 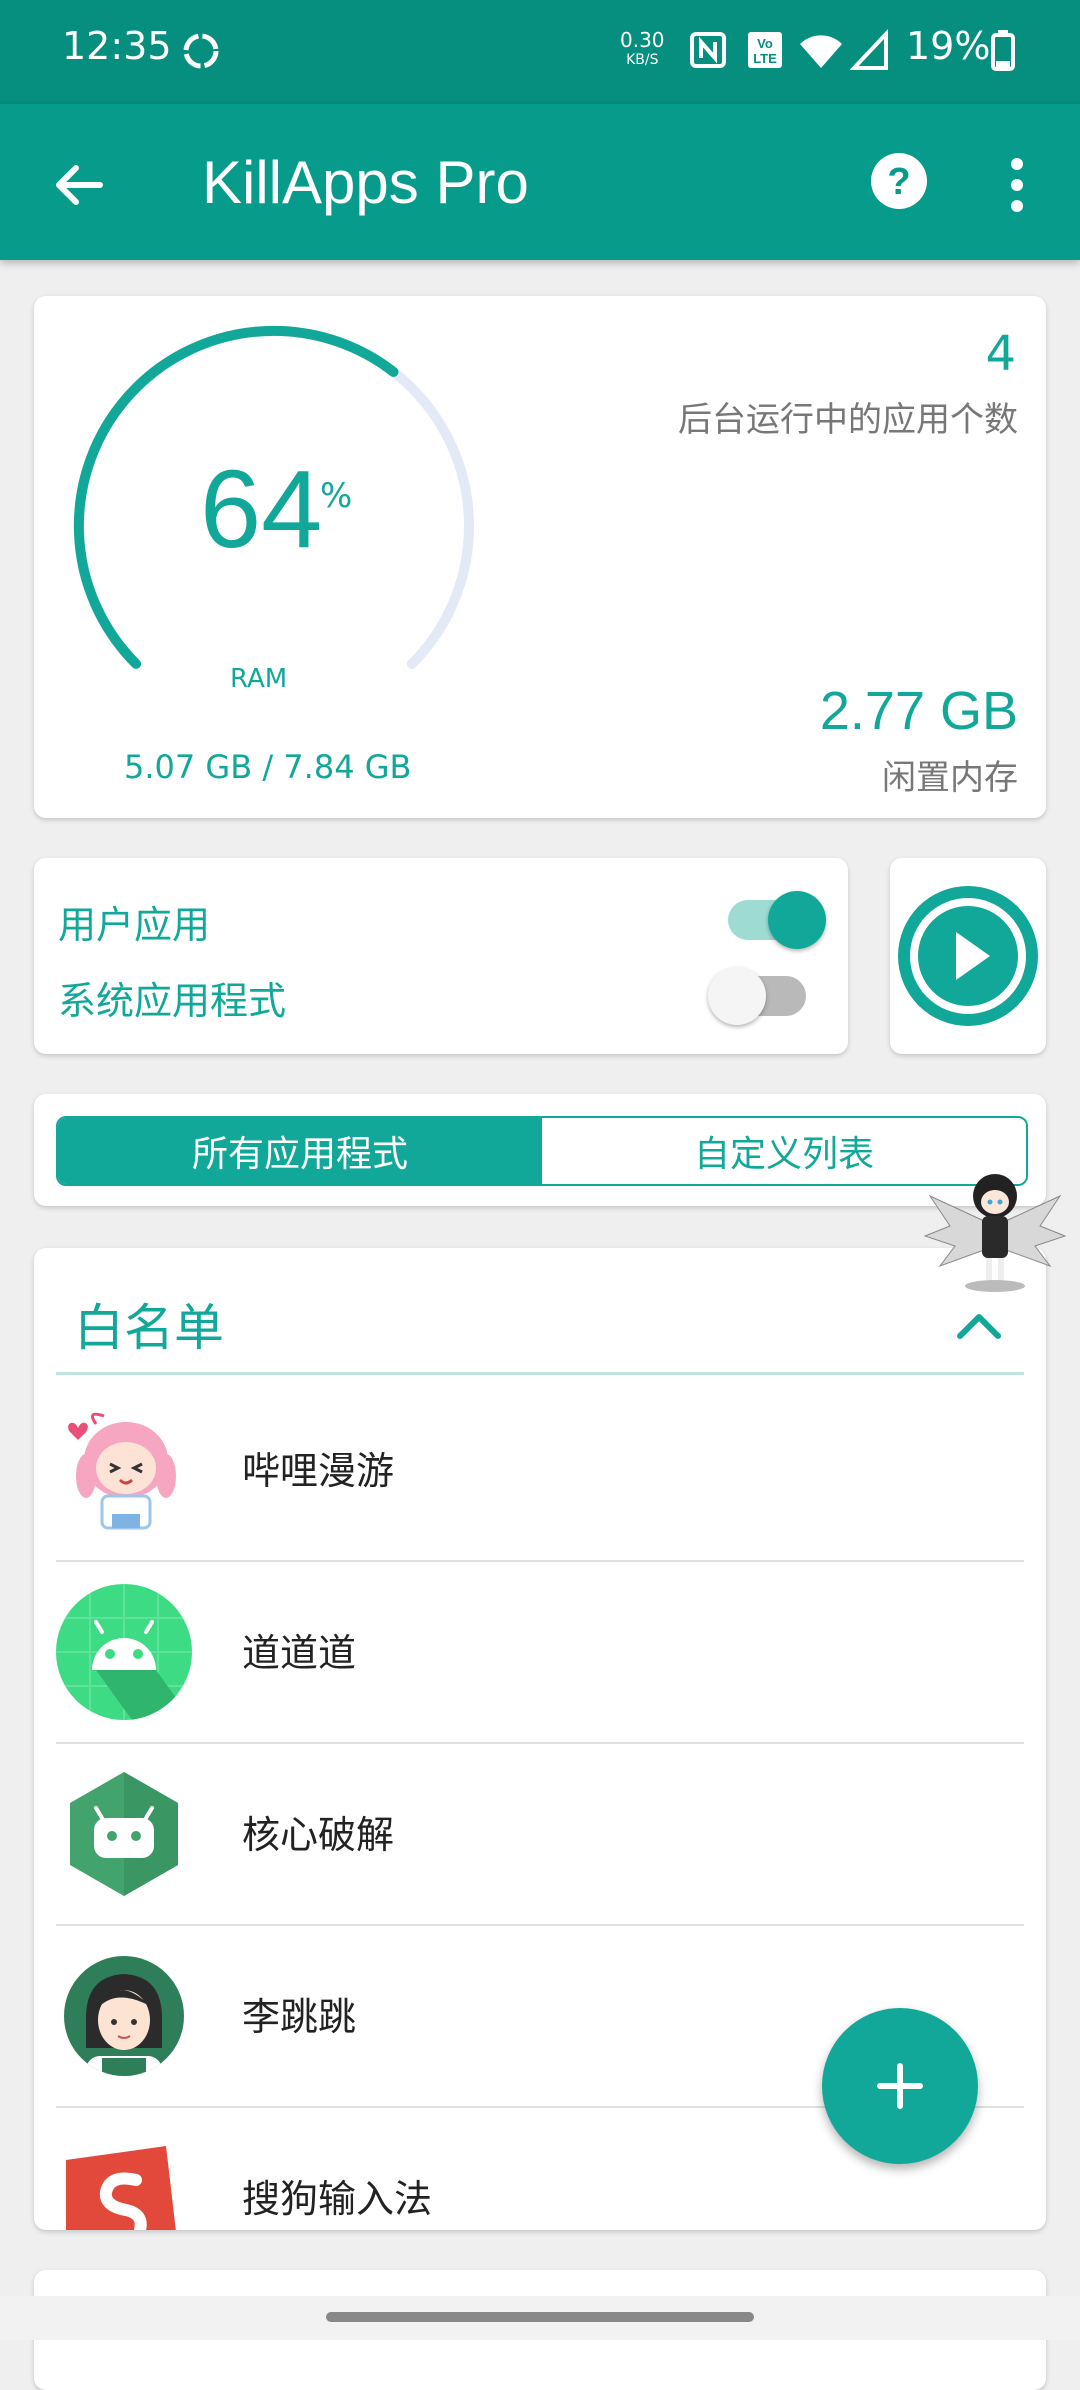 What do you see at coordinates (124, 1834) in the screenshot?
I see `core-patch-app-icon` at bounding box center [124, 1834].